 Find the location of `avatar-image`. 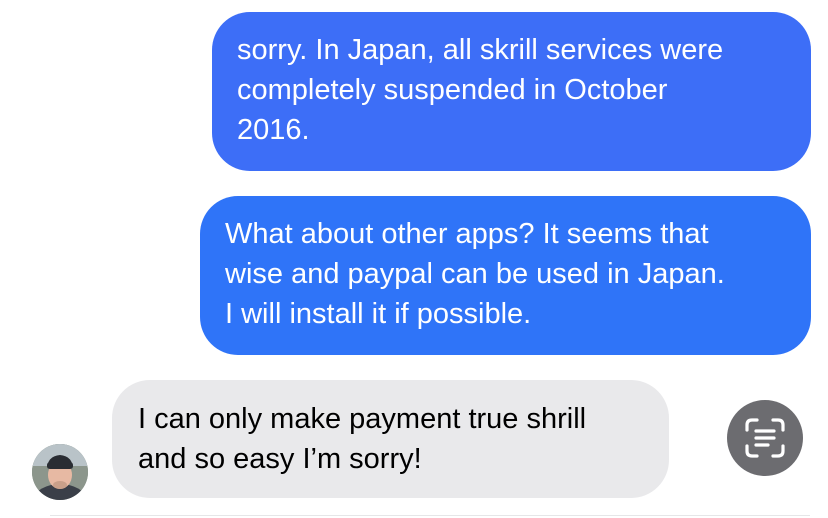

avatar-image is located at coordinates (60, 472).